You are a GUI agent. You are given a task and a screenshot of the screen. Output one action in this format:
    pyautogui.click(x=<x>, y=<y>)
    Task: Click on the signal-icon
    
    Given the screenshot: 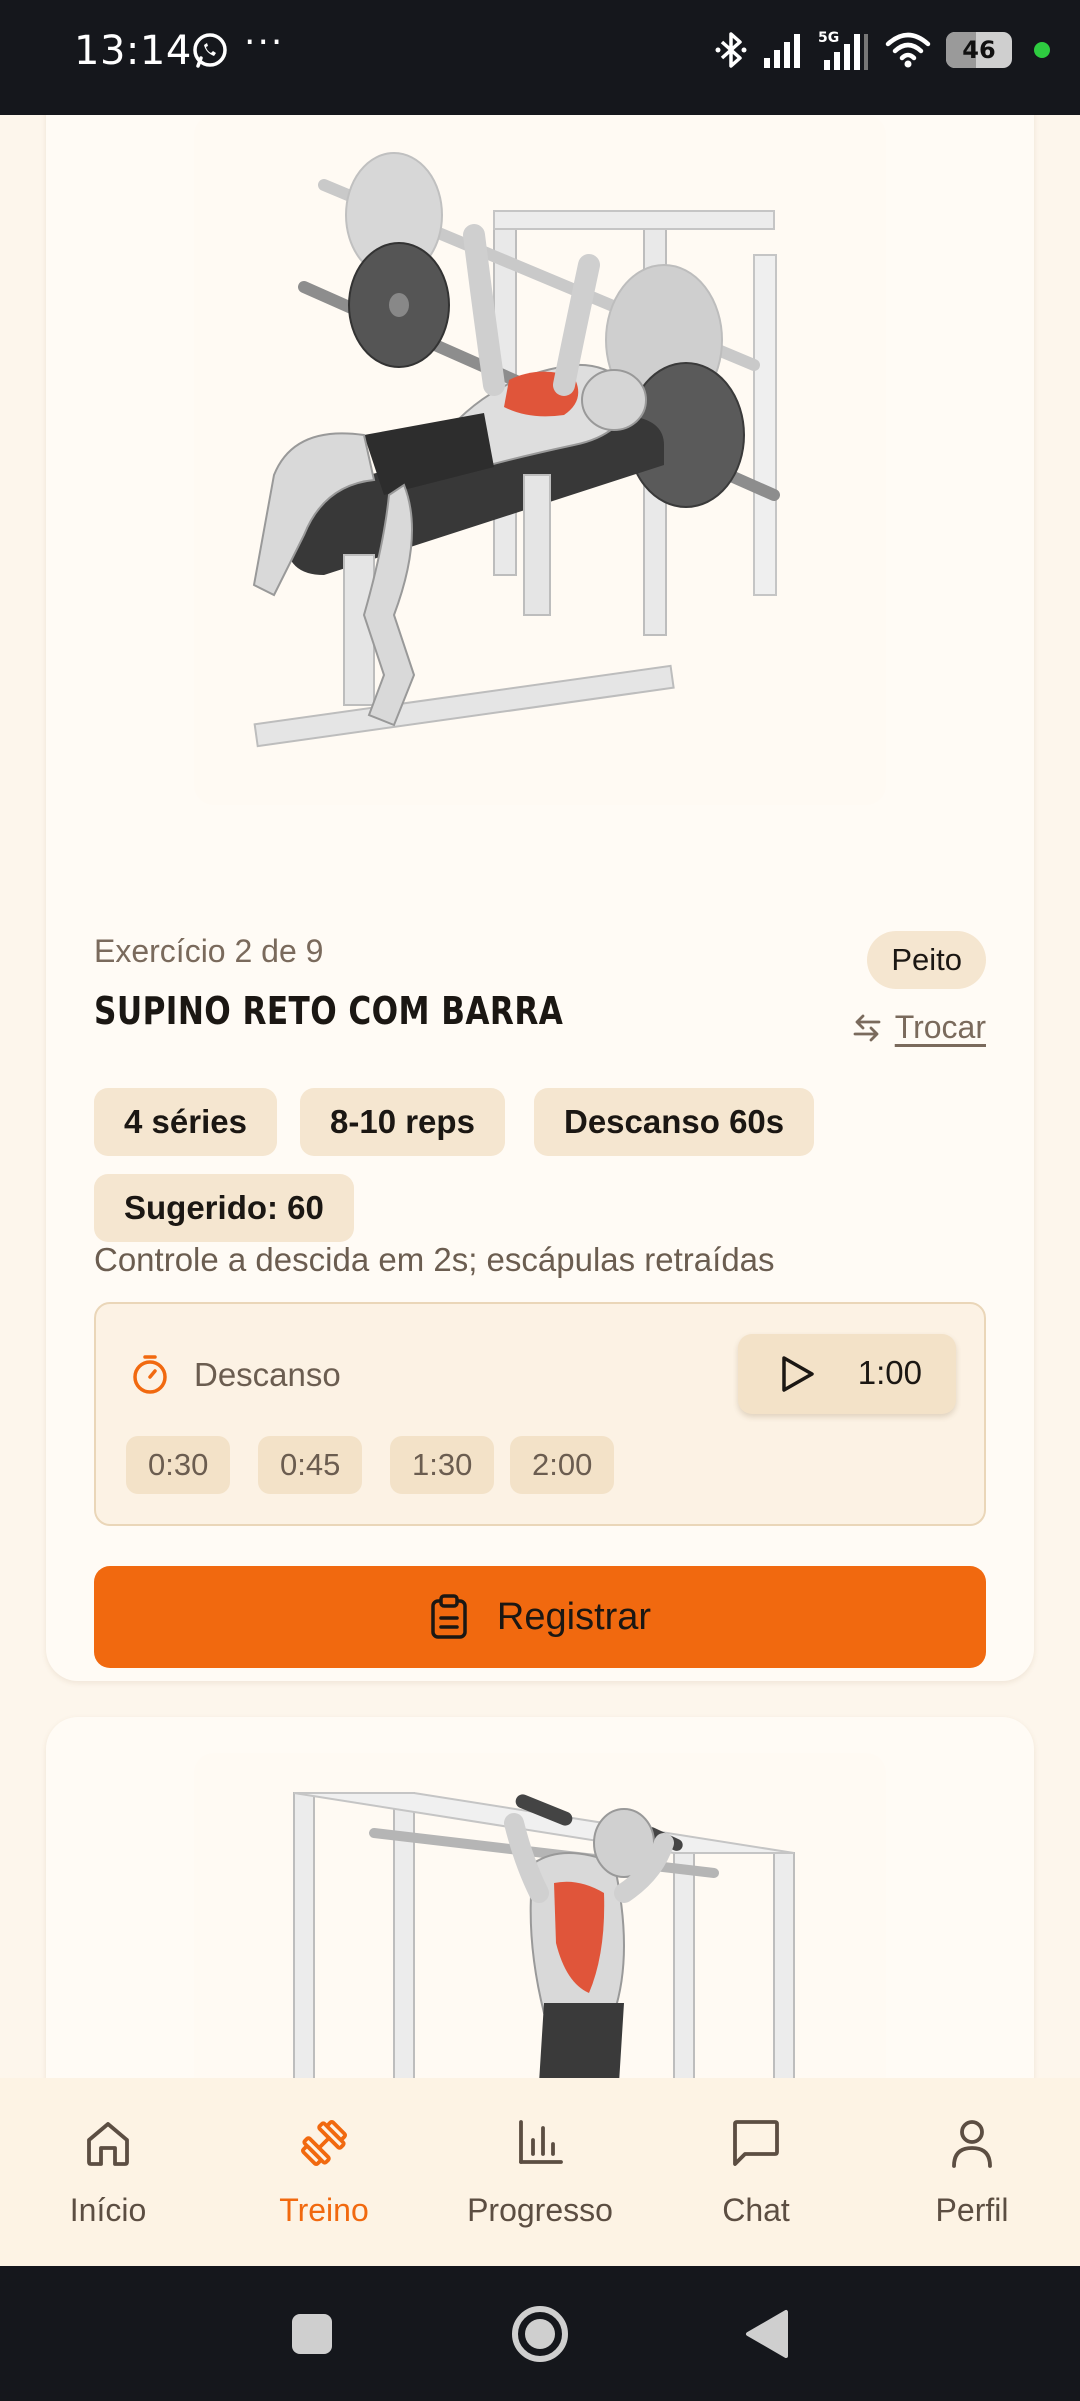 What is the action you would take?
    pyautogui.click(x=782, y=51)
    